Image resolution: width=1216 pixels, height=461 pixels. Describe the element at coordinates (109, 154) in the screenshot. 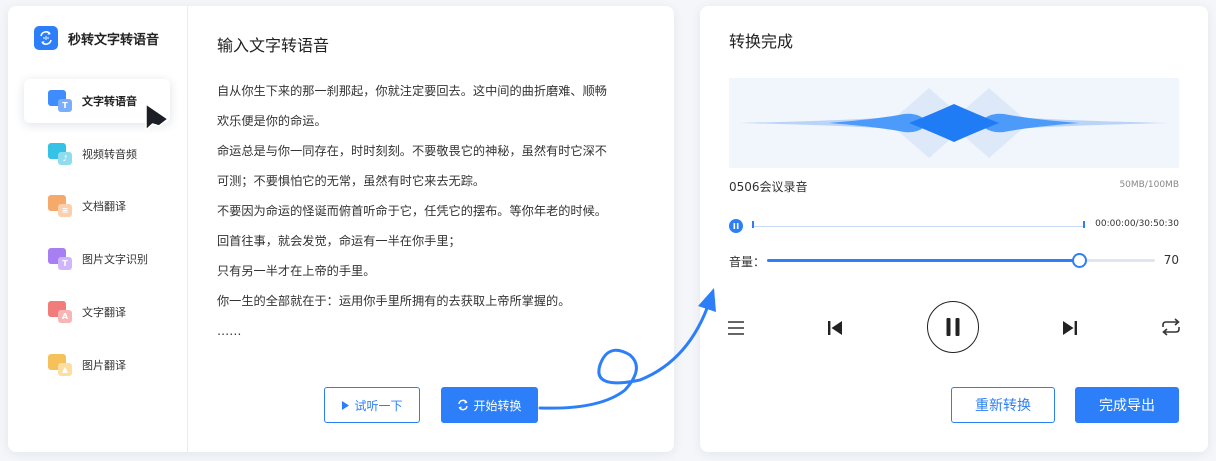

I see `sidebar-item-label: 视频转音频` at that location.